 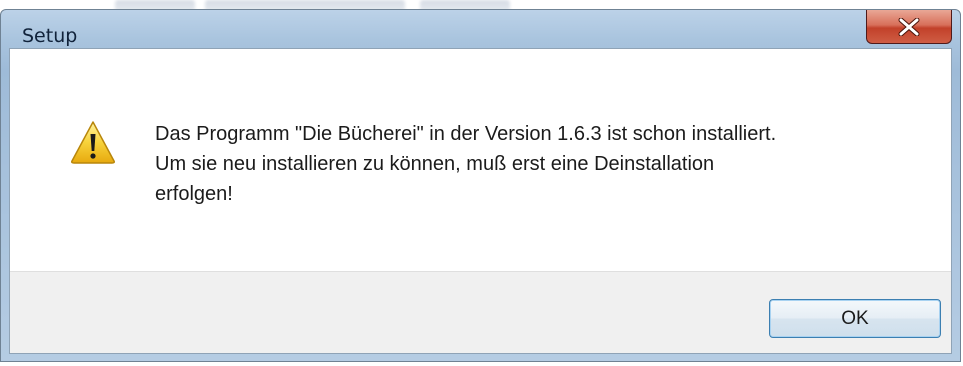 I want to click on window-title: Setup, so click(x=50, y=36).